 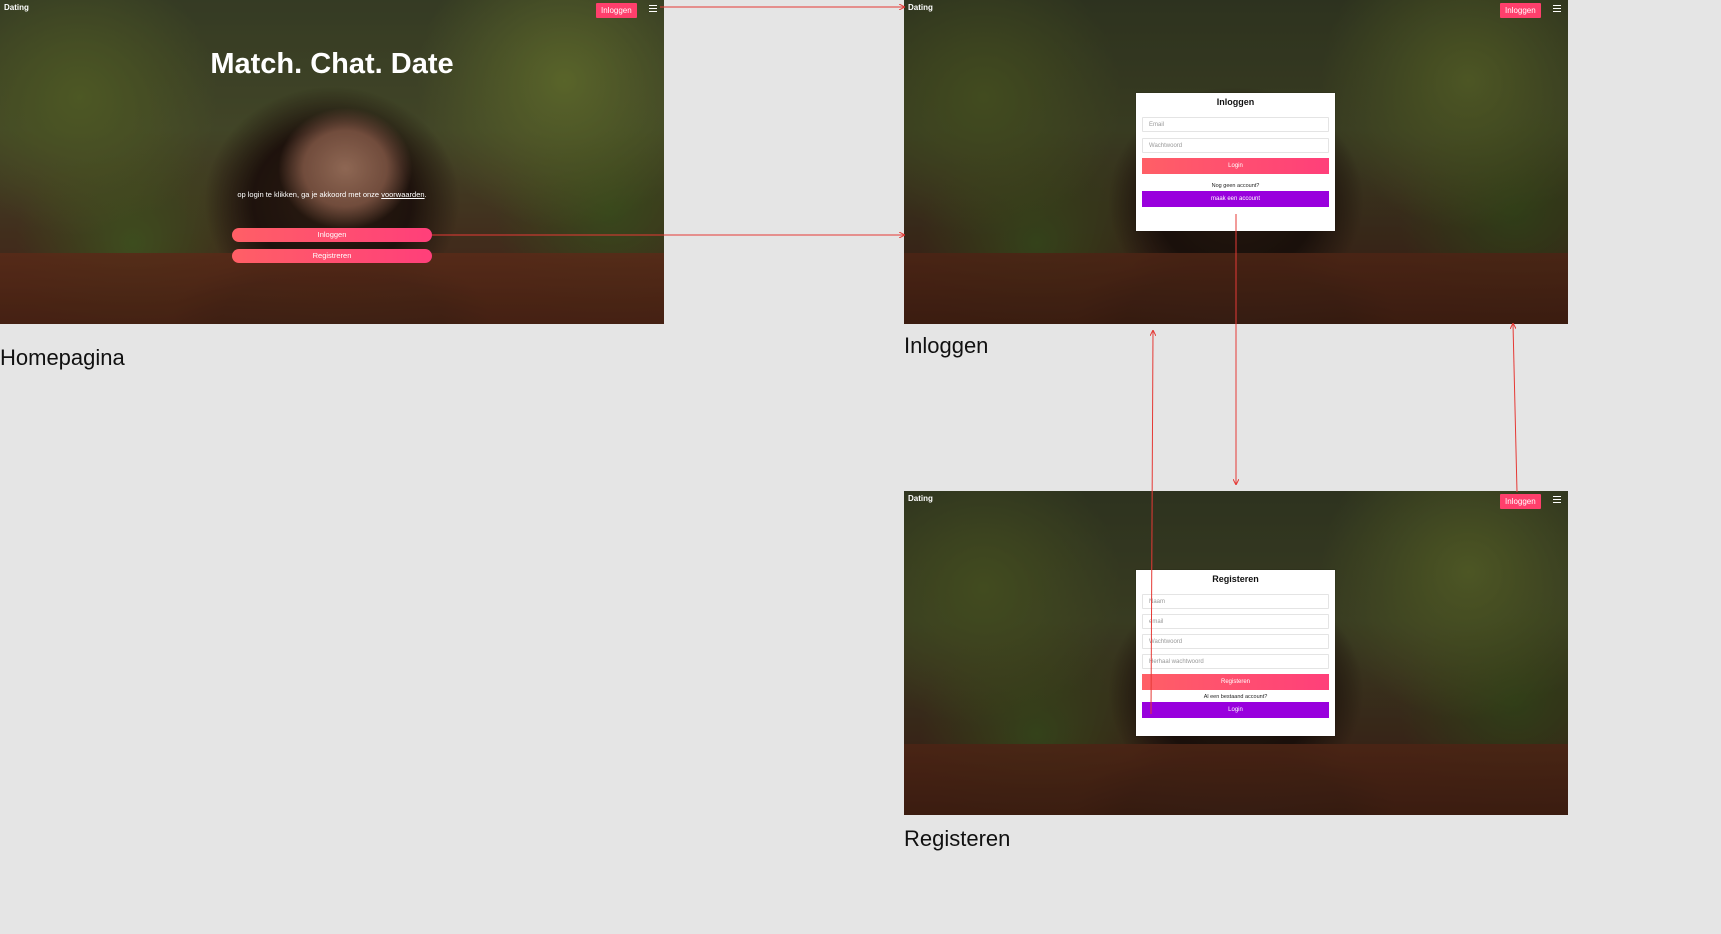 What do you see at coordinates (1515, 408) in the screenshot?
I see `arrow-register-nav-to-login` at bounding box center [1515, 408].